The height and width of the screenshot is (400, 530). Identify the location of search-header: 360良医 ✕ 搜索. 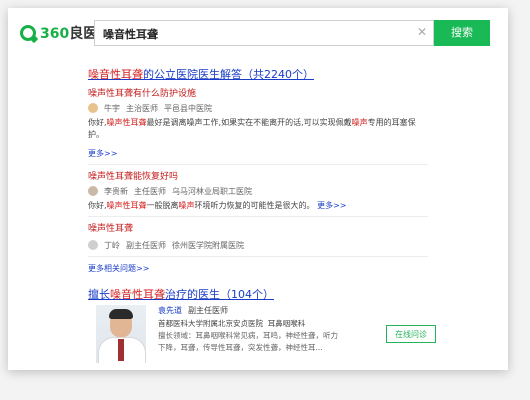
(258, 33).